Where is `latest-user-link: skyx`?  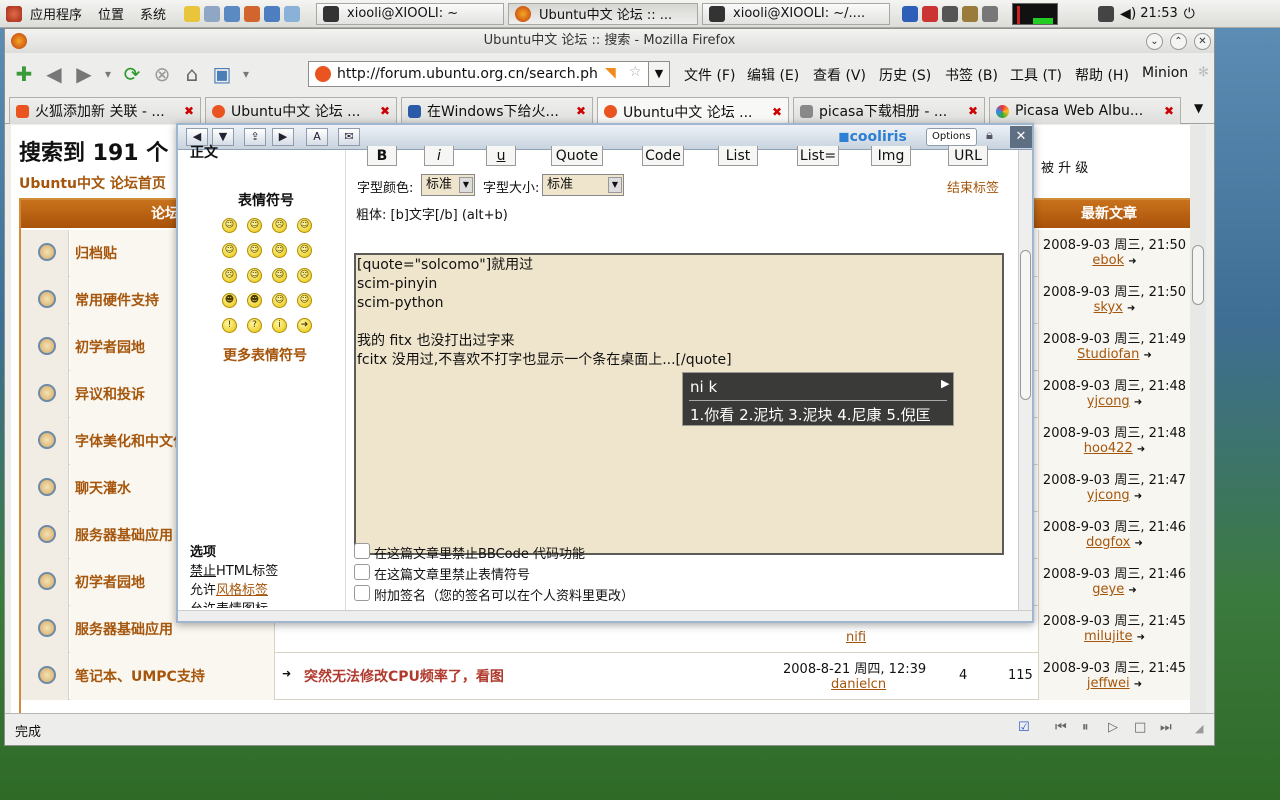 latest-user-link: skyx is located at coordinates (1108, 307).